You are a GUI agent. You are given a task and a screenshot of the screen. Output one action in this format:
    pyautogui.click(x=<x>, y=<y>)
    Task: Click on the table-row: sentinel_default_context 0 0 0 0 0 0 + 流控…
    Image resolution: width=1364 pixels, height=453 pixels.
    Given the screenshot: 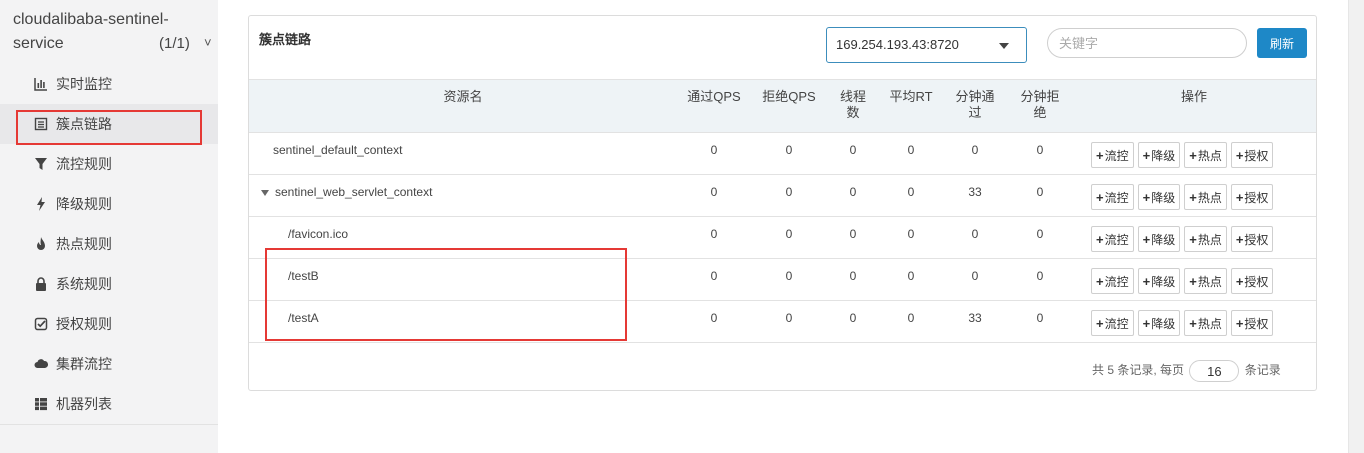 What is the action you would take?
    pyautogui.click(x=782, y=154)
    